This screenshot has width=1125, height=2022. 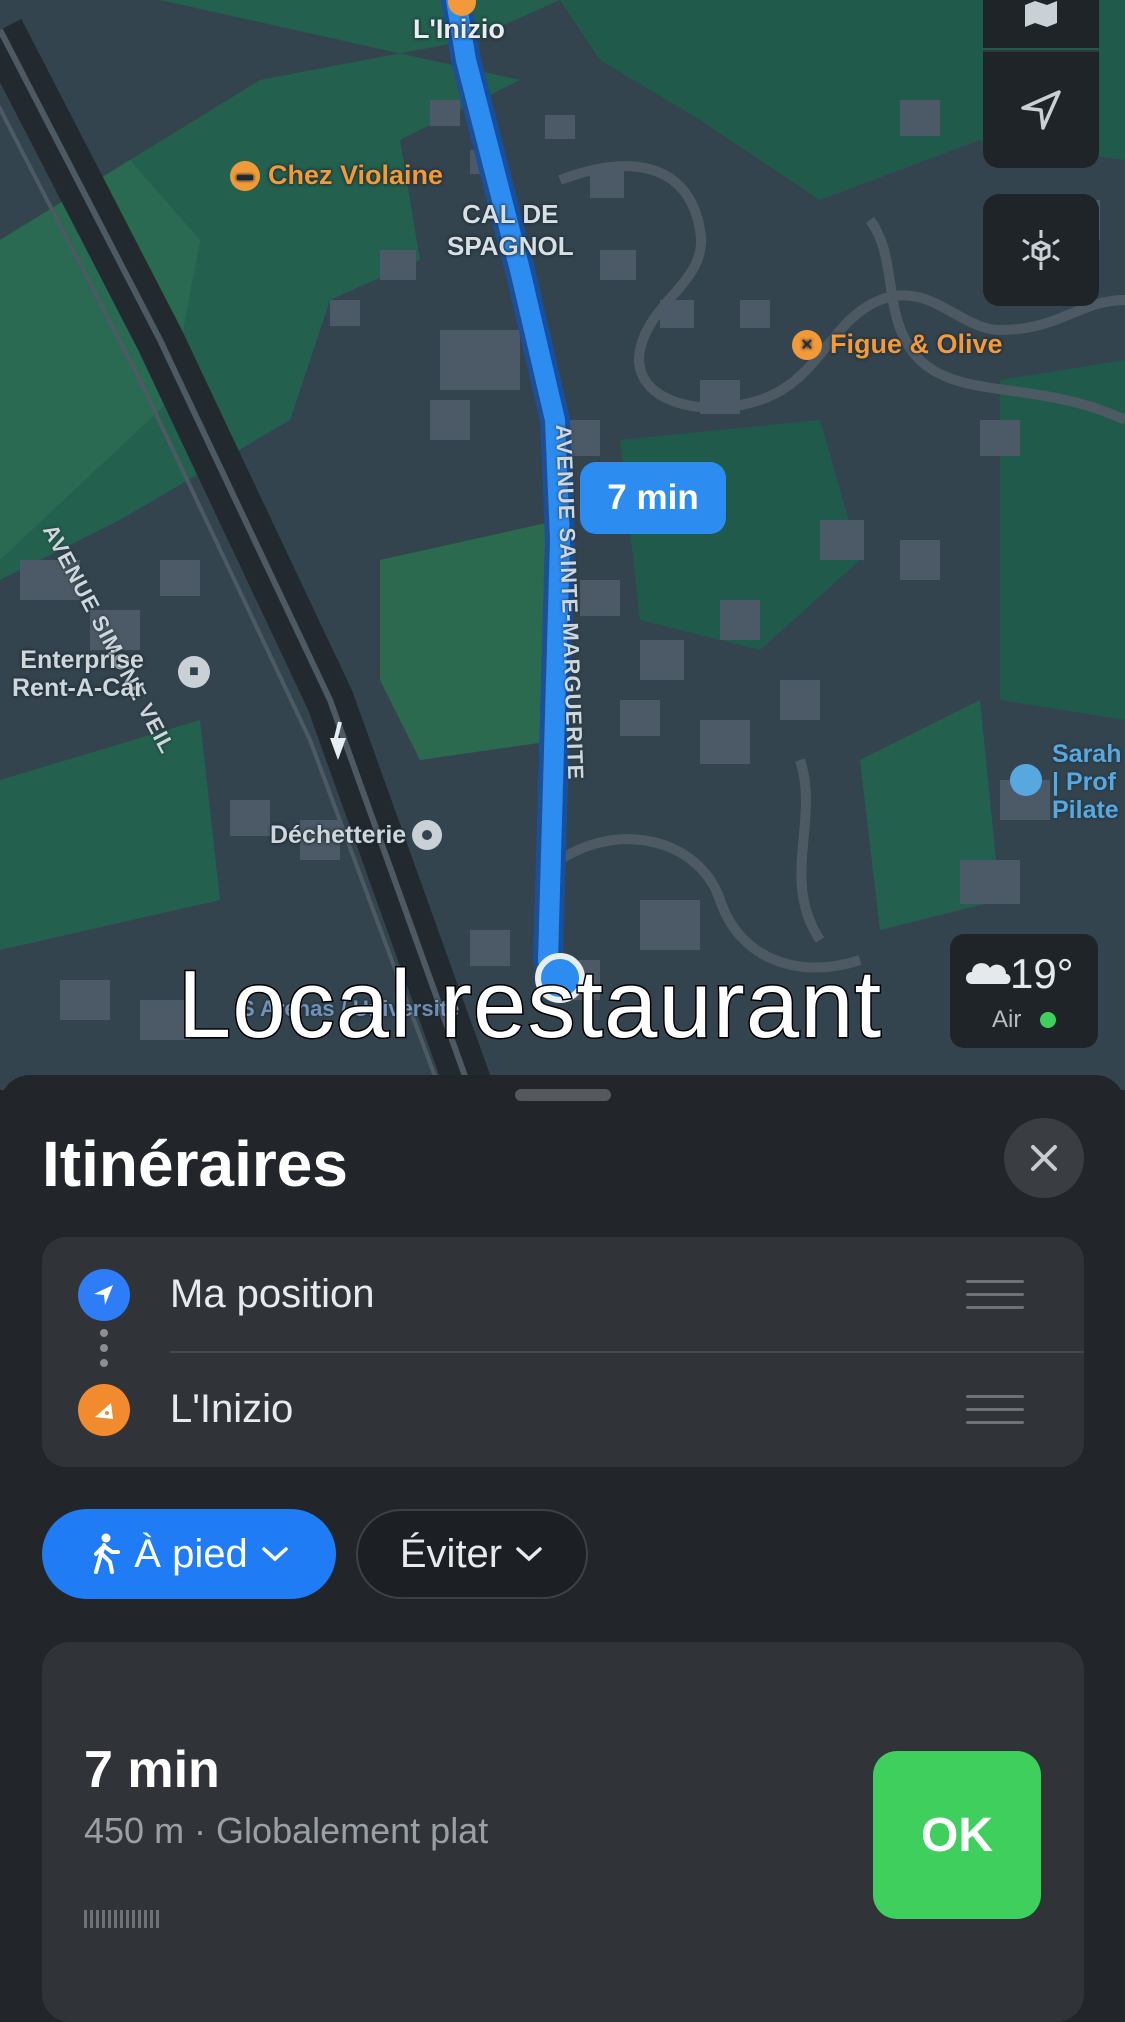 I want to click on shop-icon: ▬, so click(x=245, y=175).